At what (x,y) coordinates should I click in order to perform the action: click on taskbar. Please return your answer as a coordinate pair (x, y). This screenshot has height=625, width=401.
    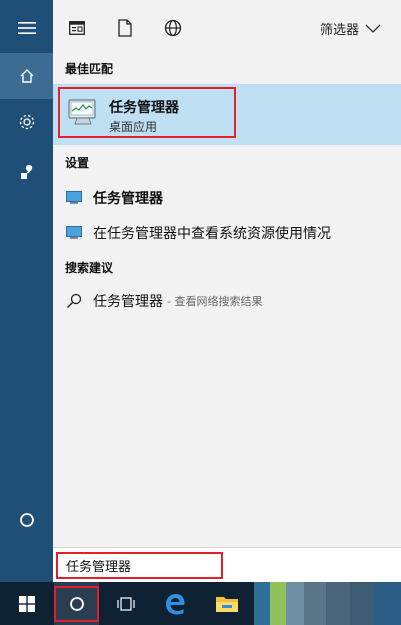
    Looking at the image, I should click on (200, 603).